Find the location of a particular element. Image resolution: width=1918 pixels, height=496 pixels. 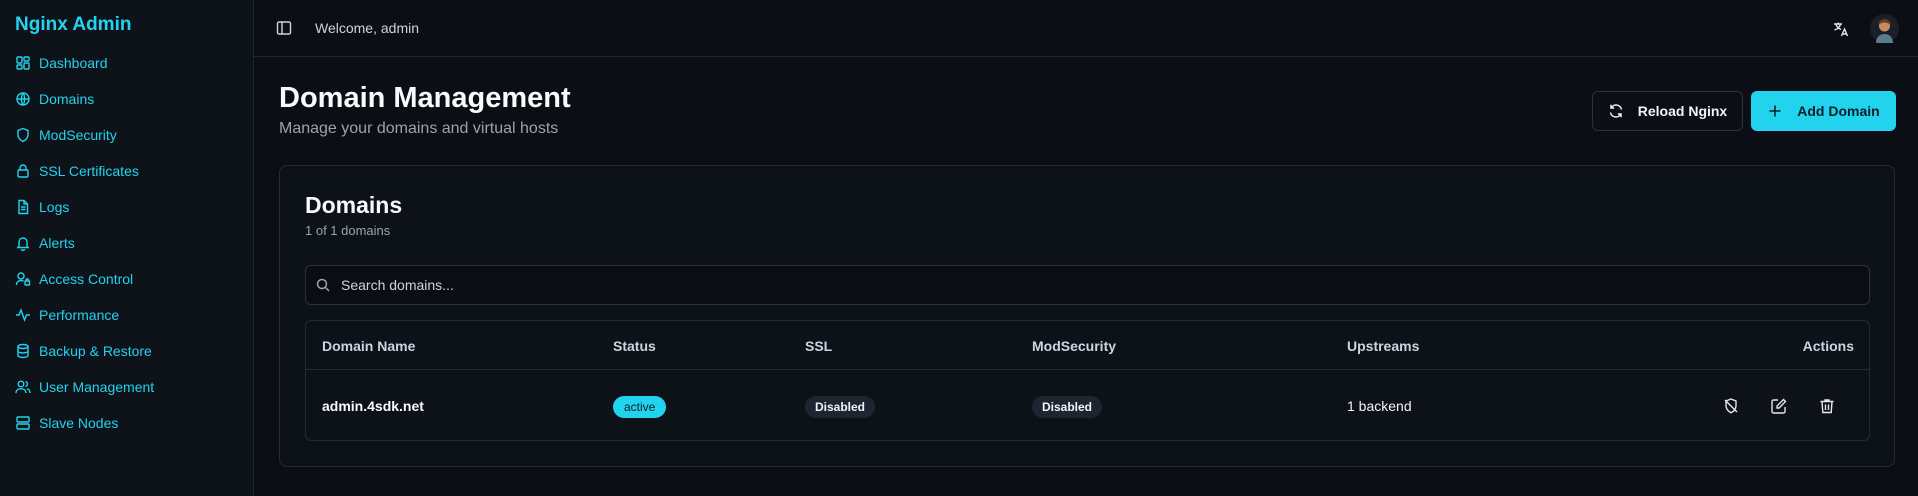

card-title: Domains is located at coordinates (354, 205).